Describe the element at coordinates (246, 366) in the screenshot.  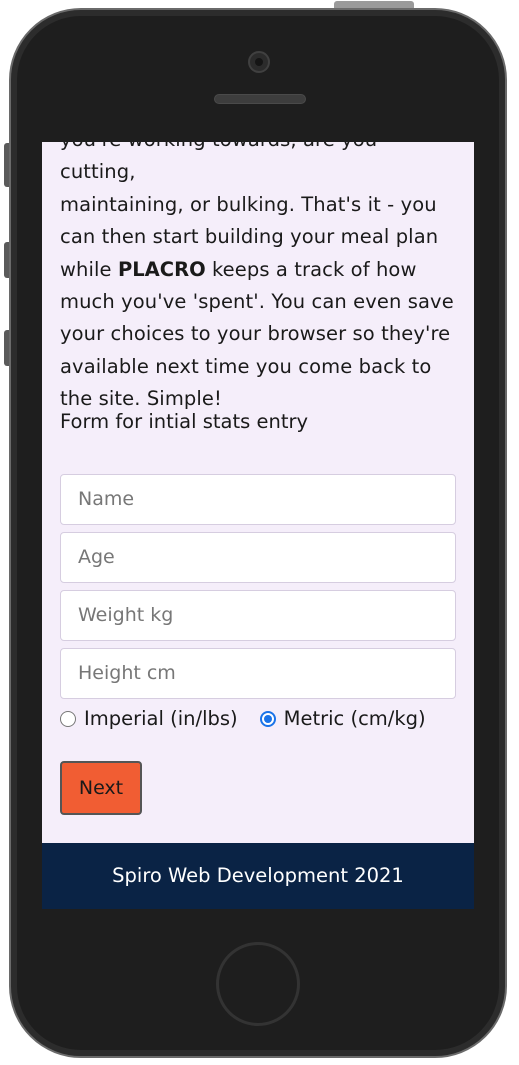
I see `intro-line: available next time you come back to` at that location.